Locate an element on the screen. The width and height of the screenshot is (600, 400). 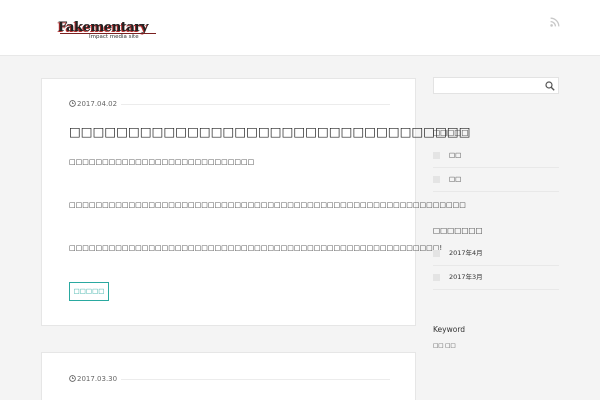
search-input is located at coordinates (488, 85).